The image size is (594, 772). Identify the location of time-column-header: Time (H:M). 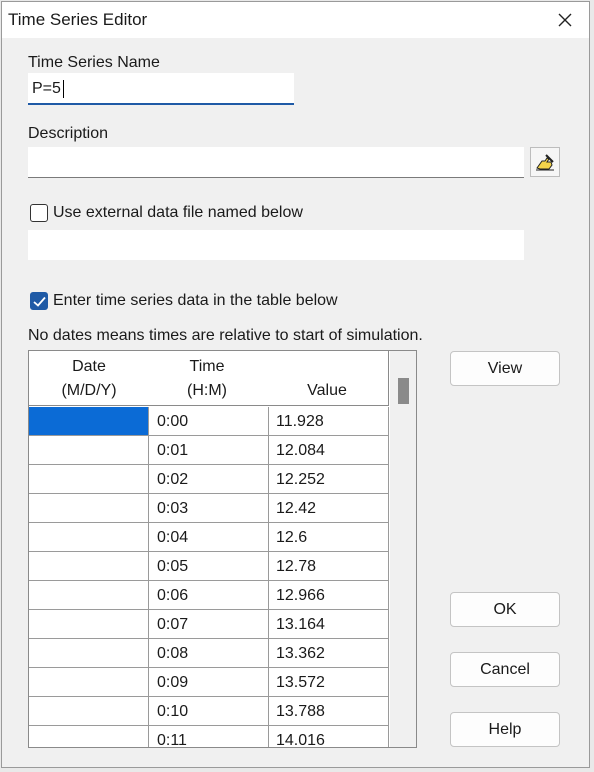
(207, 378).